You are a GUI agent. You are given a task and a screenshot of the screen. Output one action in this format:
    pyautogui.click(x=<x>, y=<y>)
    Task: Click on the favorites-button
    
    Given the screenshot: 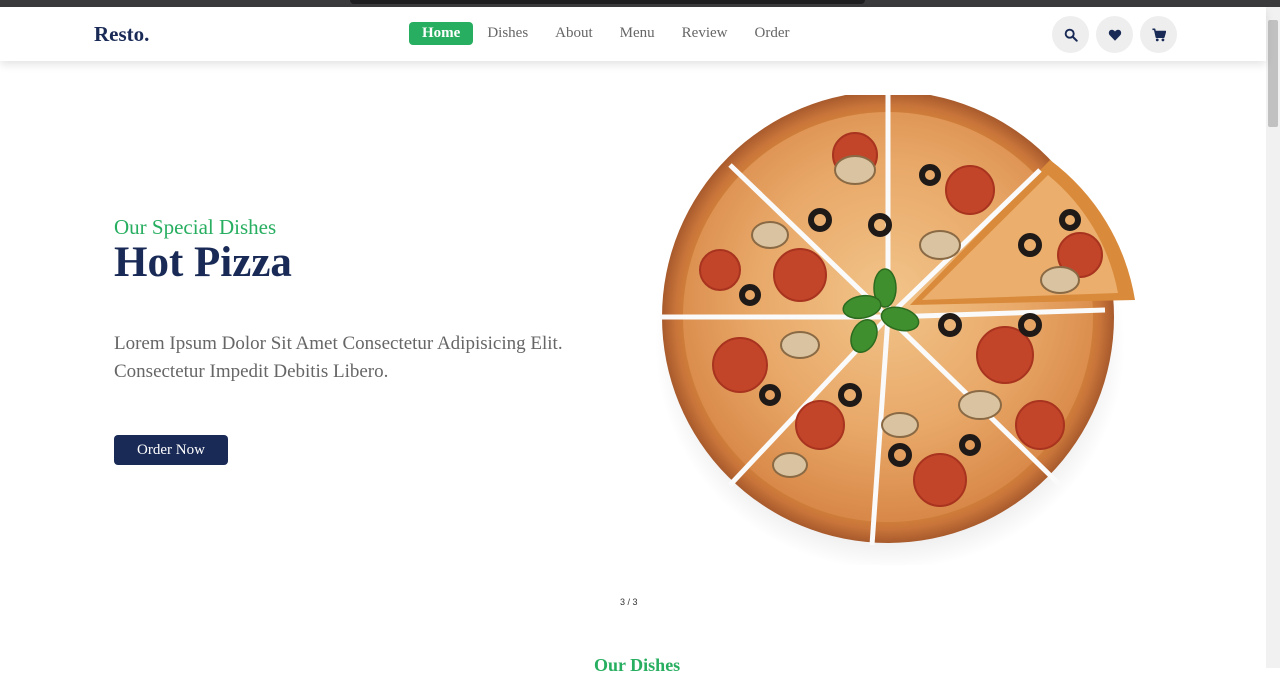 What is the action you would take?
    pyautogui.click(x=1114, y=34)
    